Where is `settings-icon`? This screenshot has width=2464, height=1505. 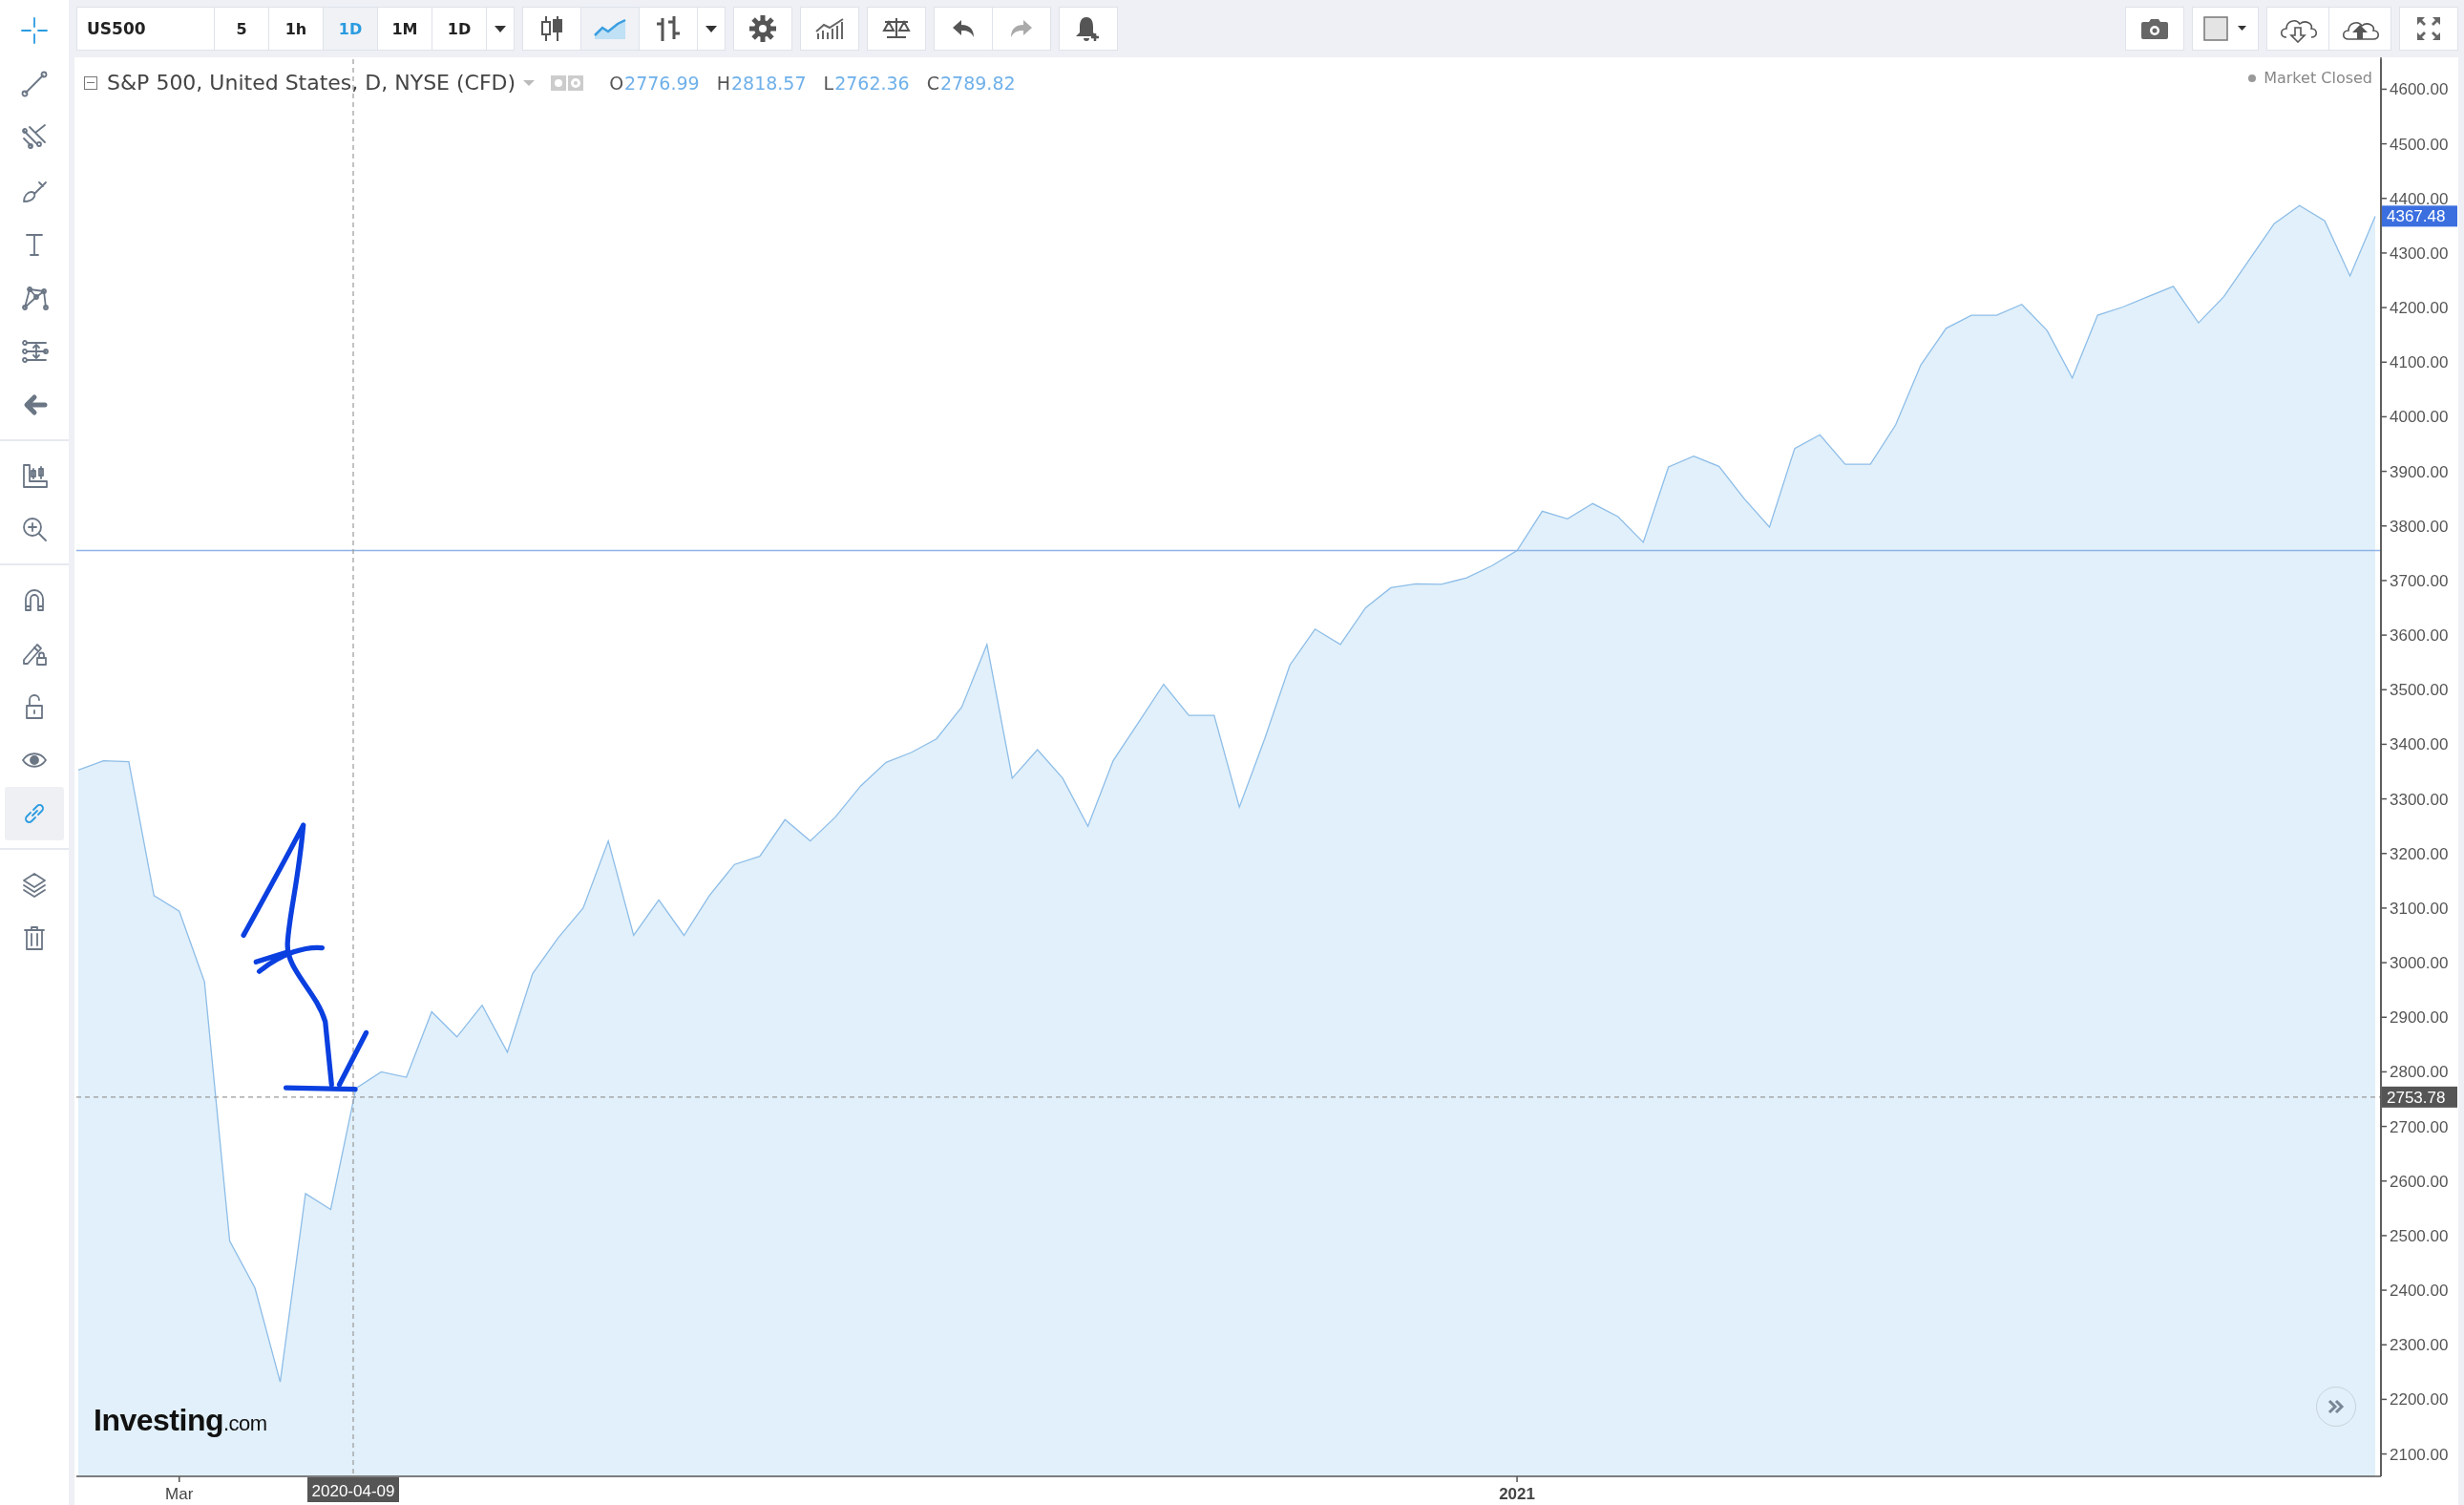
settings-icon is located at coordinates (762, 28).